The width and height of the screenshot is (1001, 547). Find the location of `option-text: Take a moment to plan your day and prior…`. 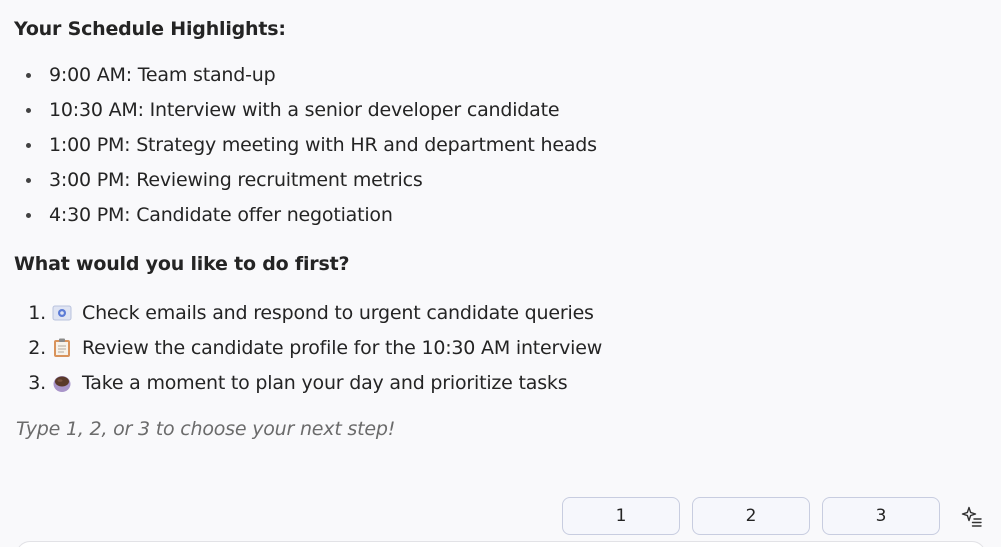

option-text: Take a moment to plan your day and prior… is located at coordinates (325, 382).